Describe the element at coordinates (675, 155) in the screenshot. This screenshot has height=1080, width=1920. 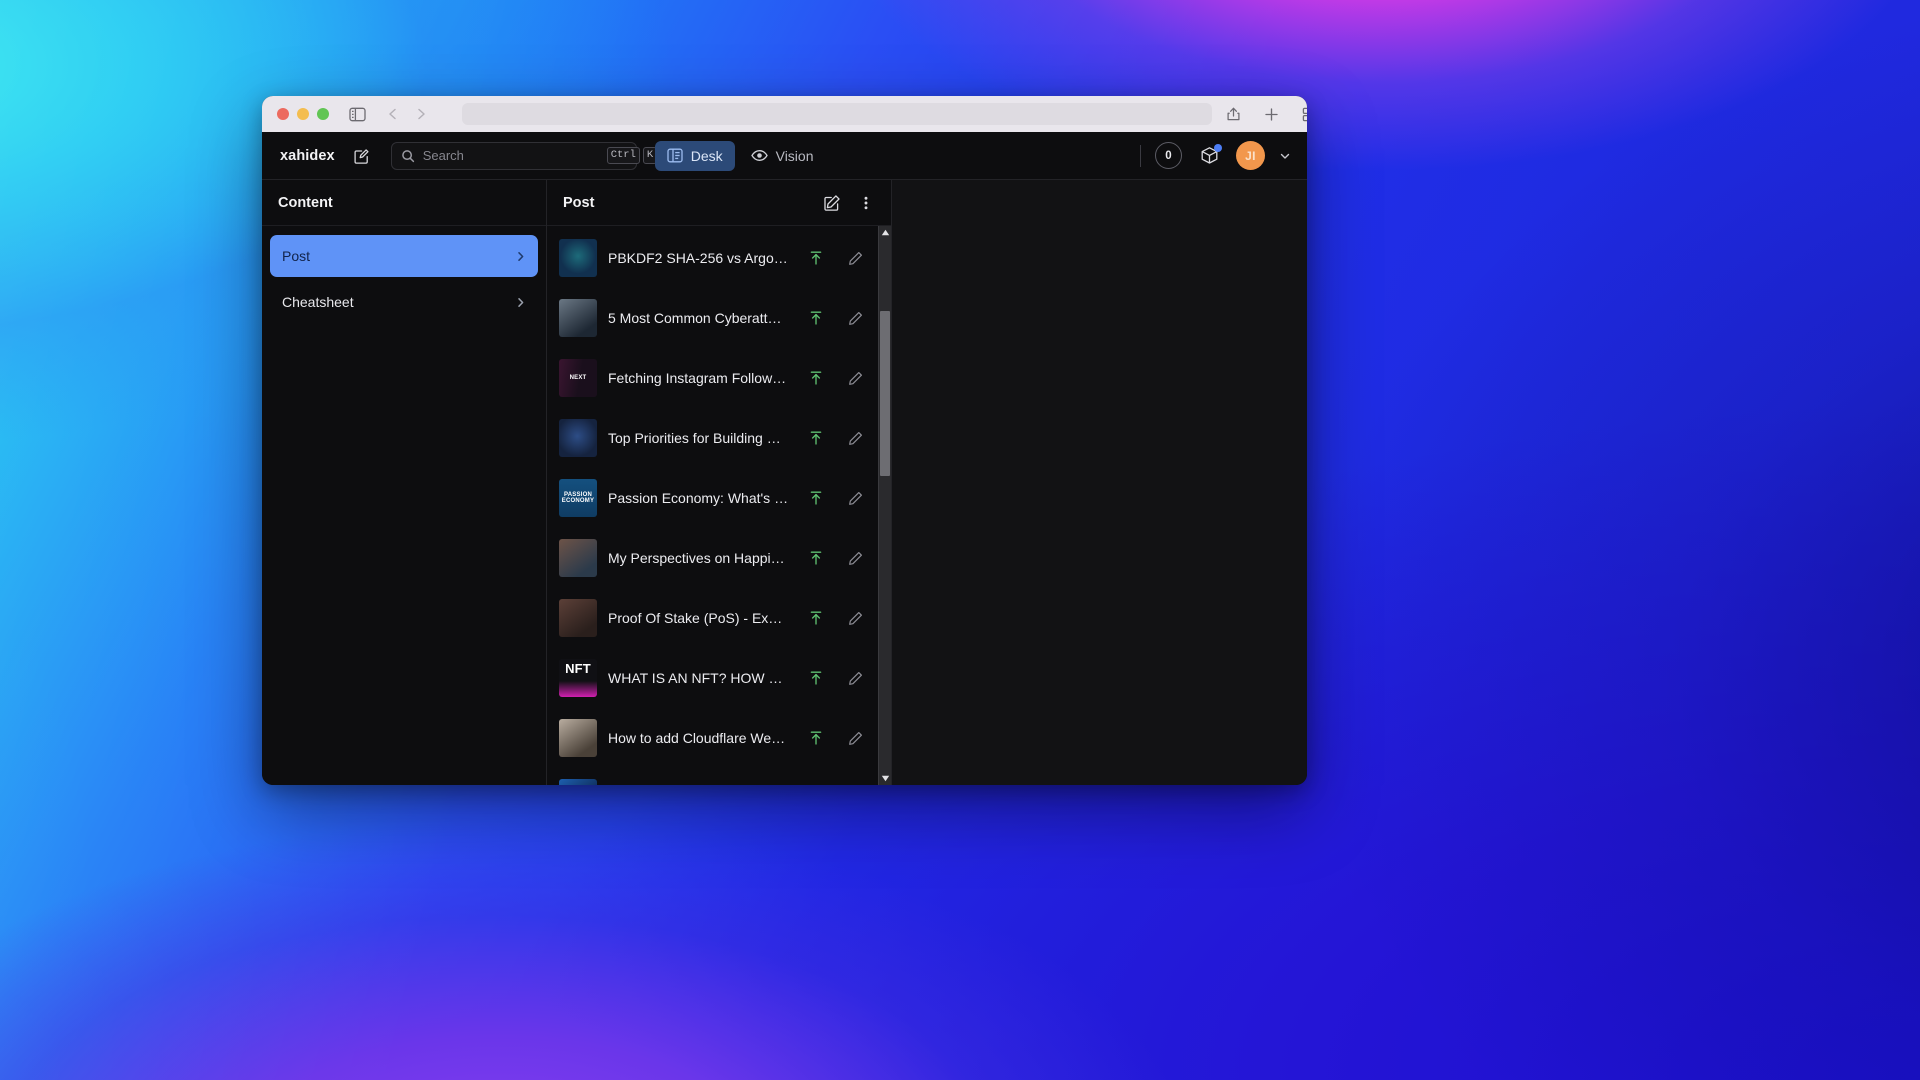
I see `desk-panel-icon` at that location.